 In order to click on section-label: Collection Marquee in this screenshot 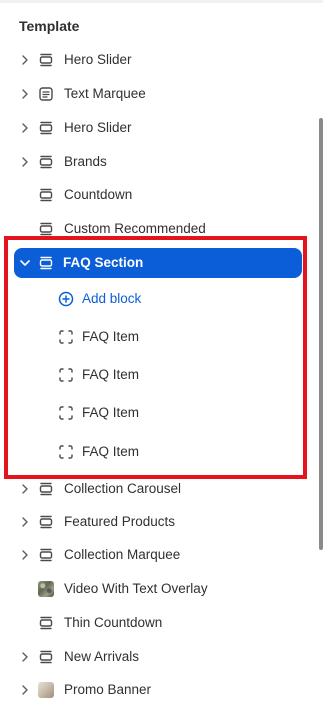, I will do `click(122, 554)`.